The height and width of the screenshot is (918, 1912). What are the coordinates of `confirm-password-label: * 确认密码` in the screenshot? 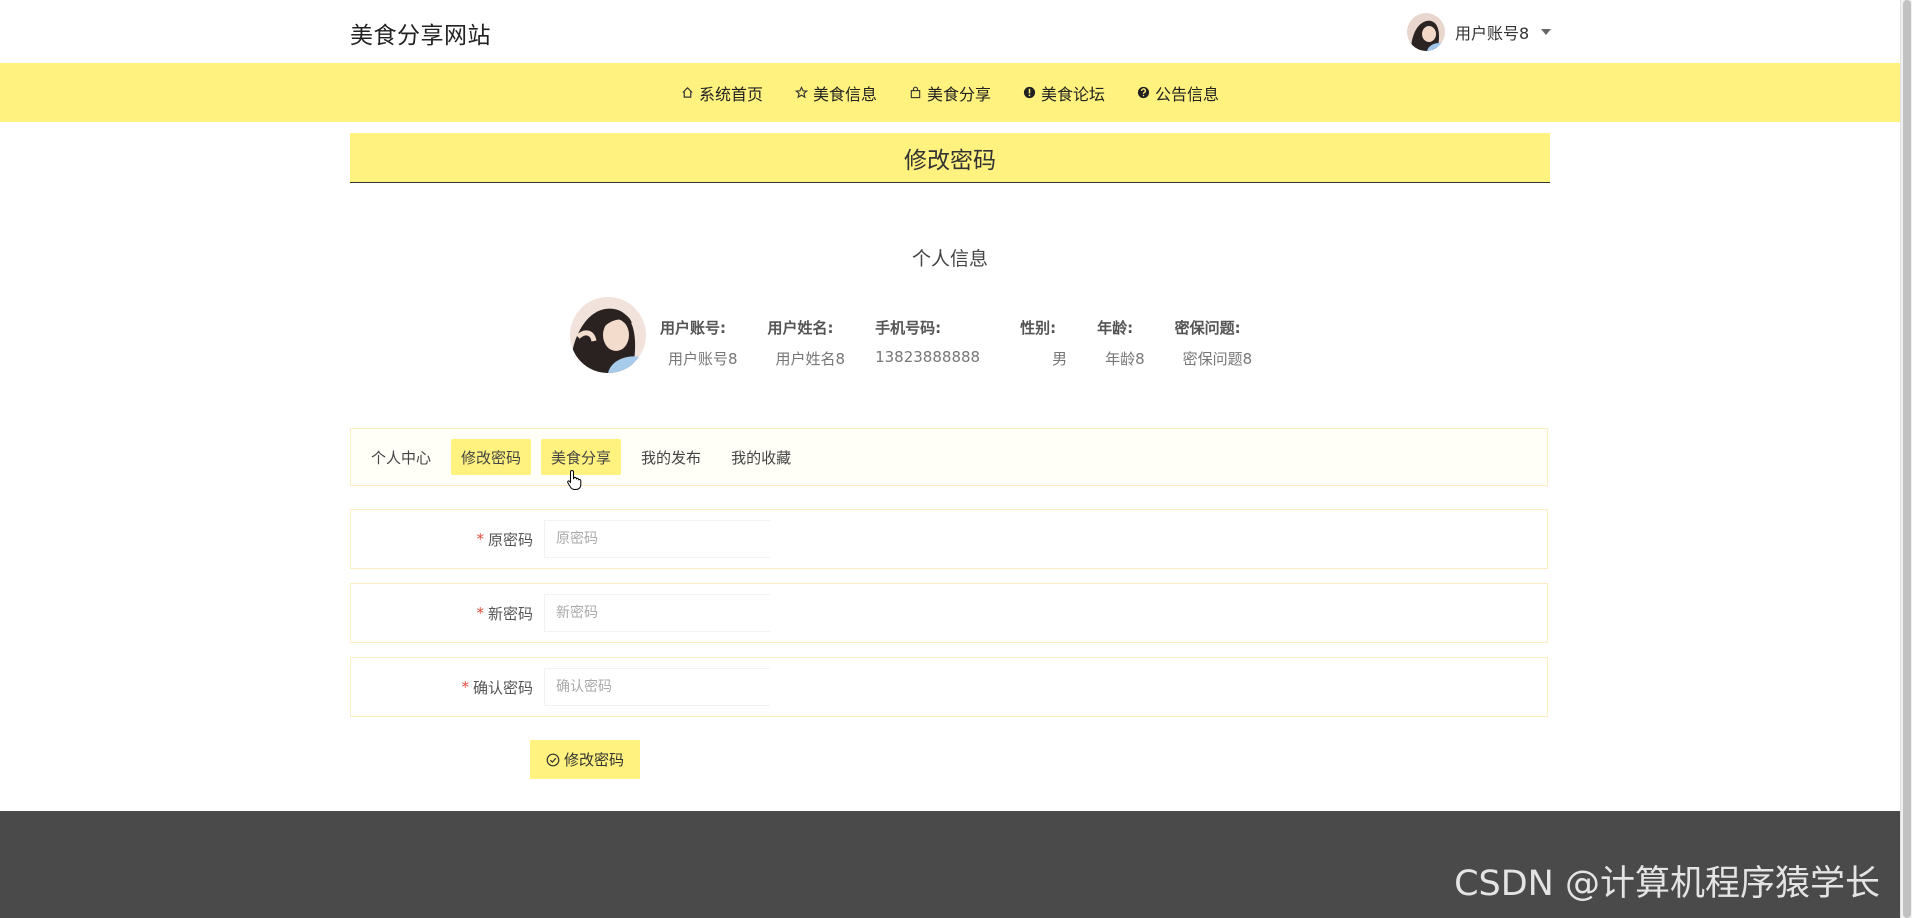 It's located at (497, 687).